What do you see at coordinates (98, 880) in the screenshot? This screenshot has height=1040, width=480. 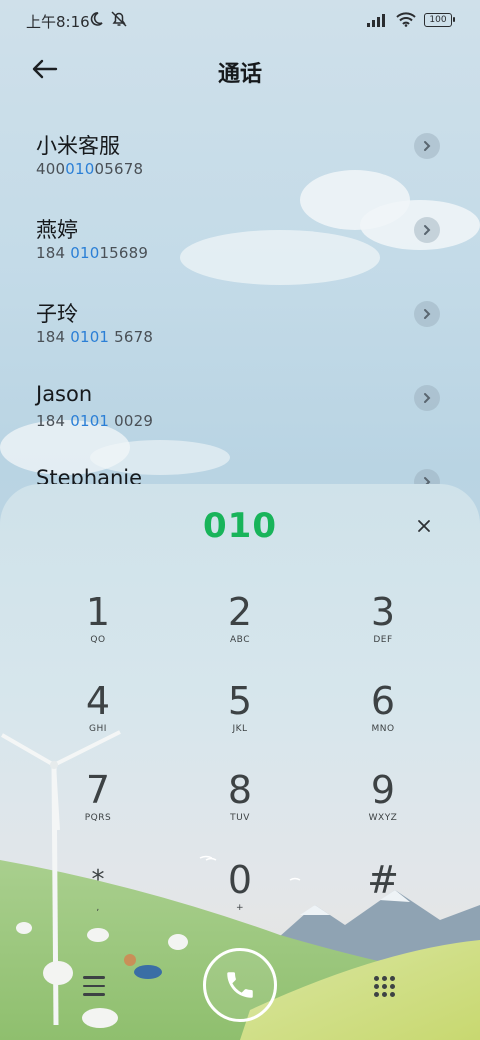 I see `key-digit: *` at bounding box center [98, 880].